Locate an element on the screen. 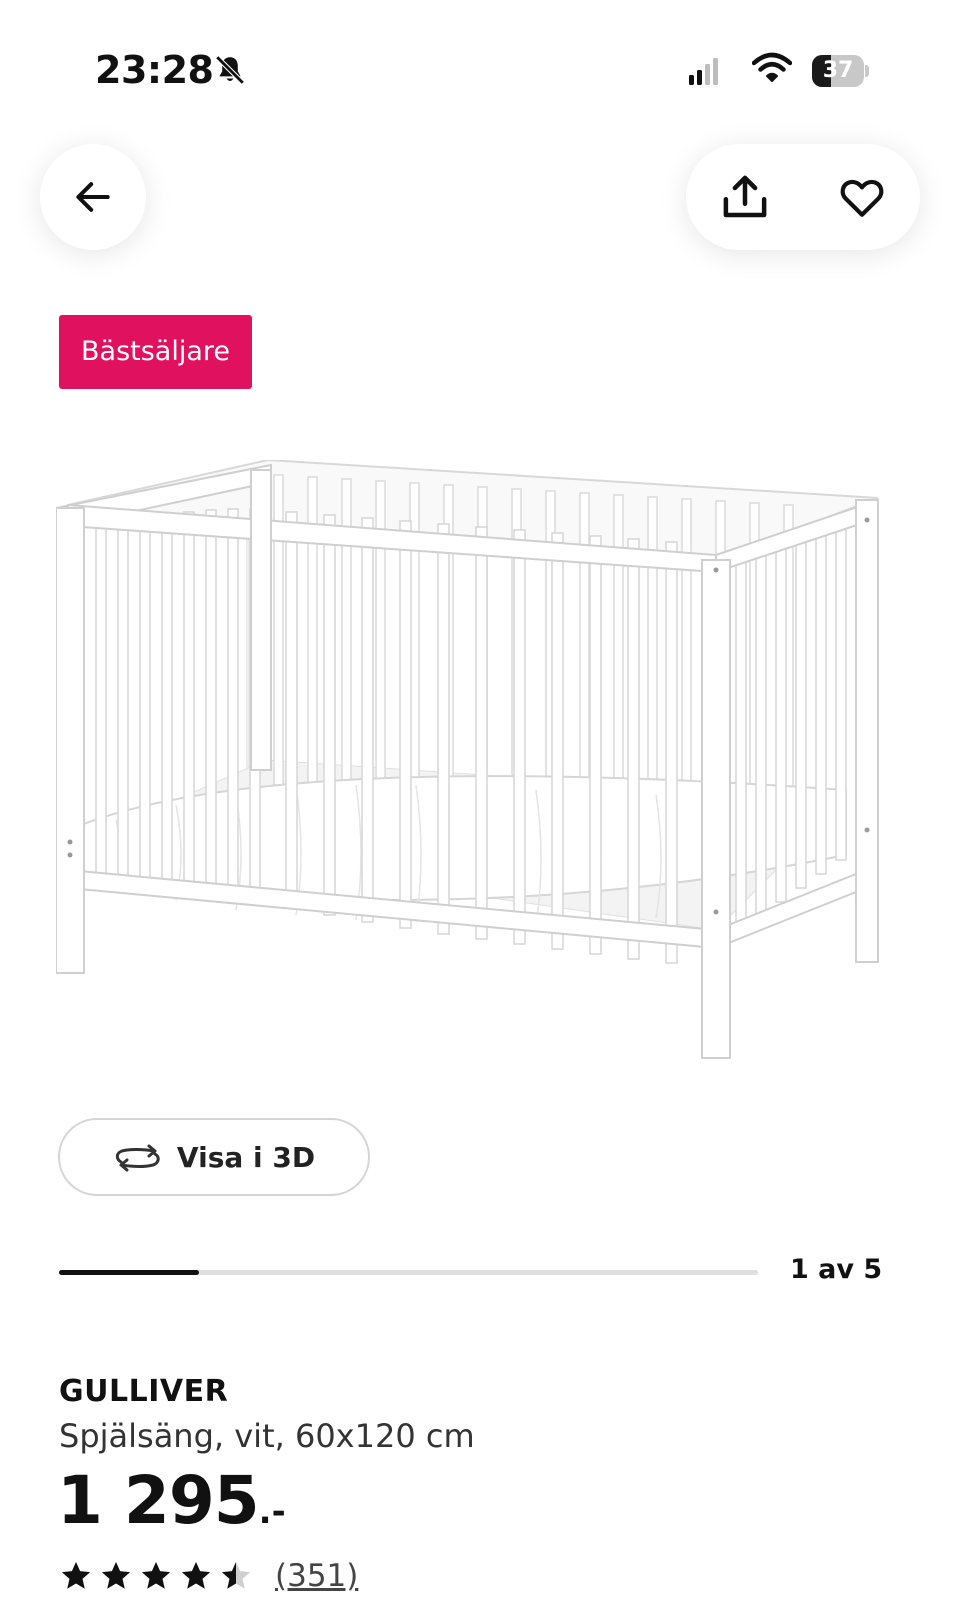 The width and height of the screenshot is (960, 1609). favorite-button is located at coordinates (862, 197).